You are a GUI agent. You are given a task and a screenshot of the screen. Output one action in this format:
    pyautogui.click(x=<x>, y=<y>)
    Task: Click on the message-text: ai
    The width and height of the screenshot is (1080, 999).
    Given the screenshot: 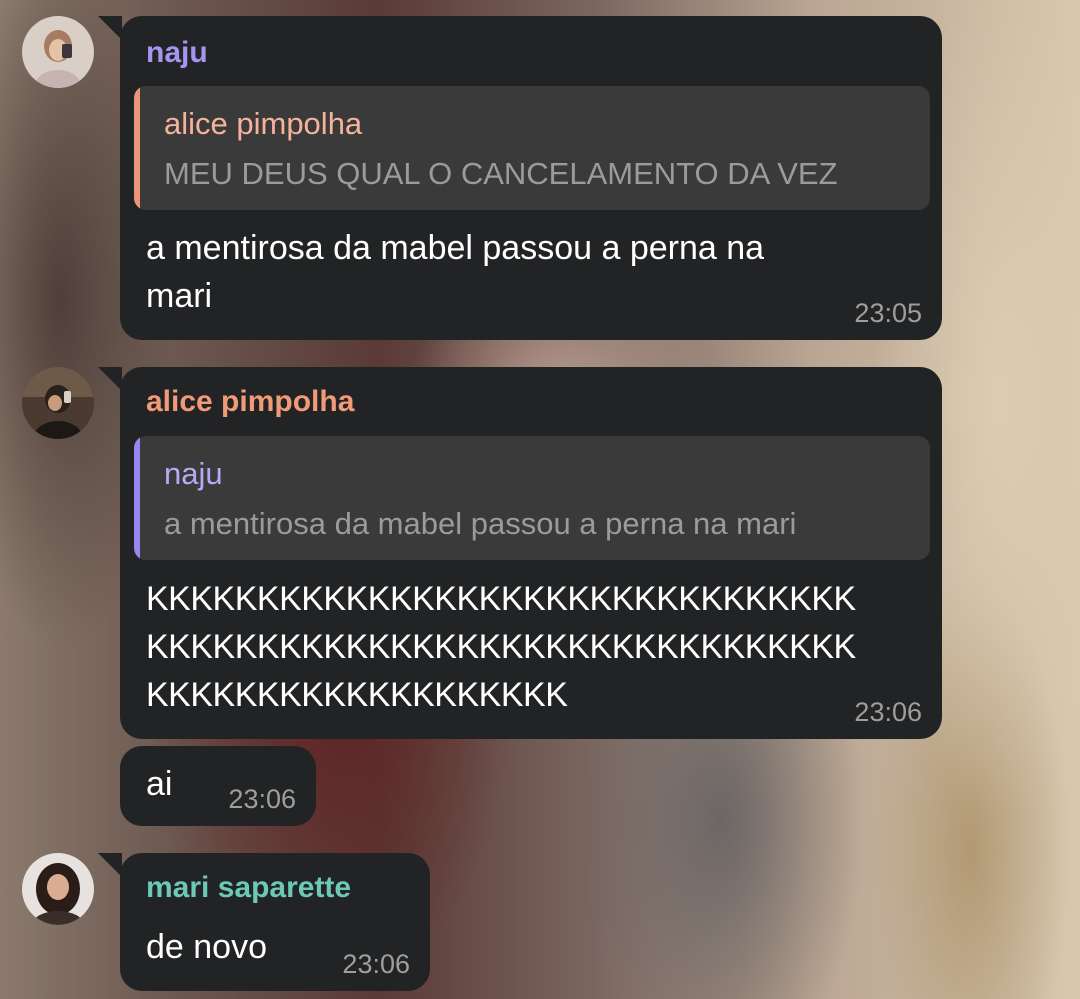 What is the action you would take?
    pyautogui.click(x=159, y=784)
    